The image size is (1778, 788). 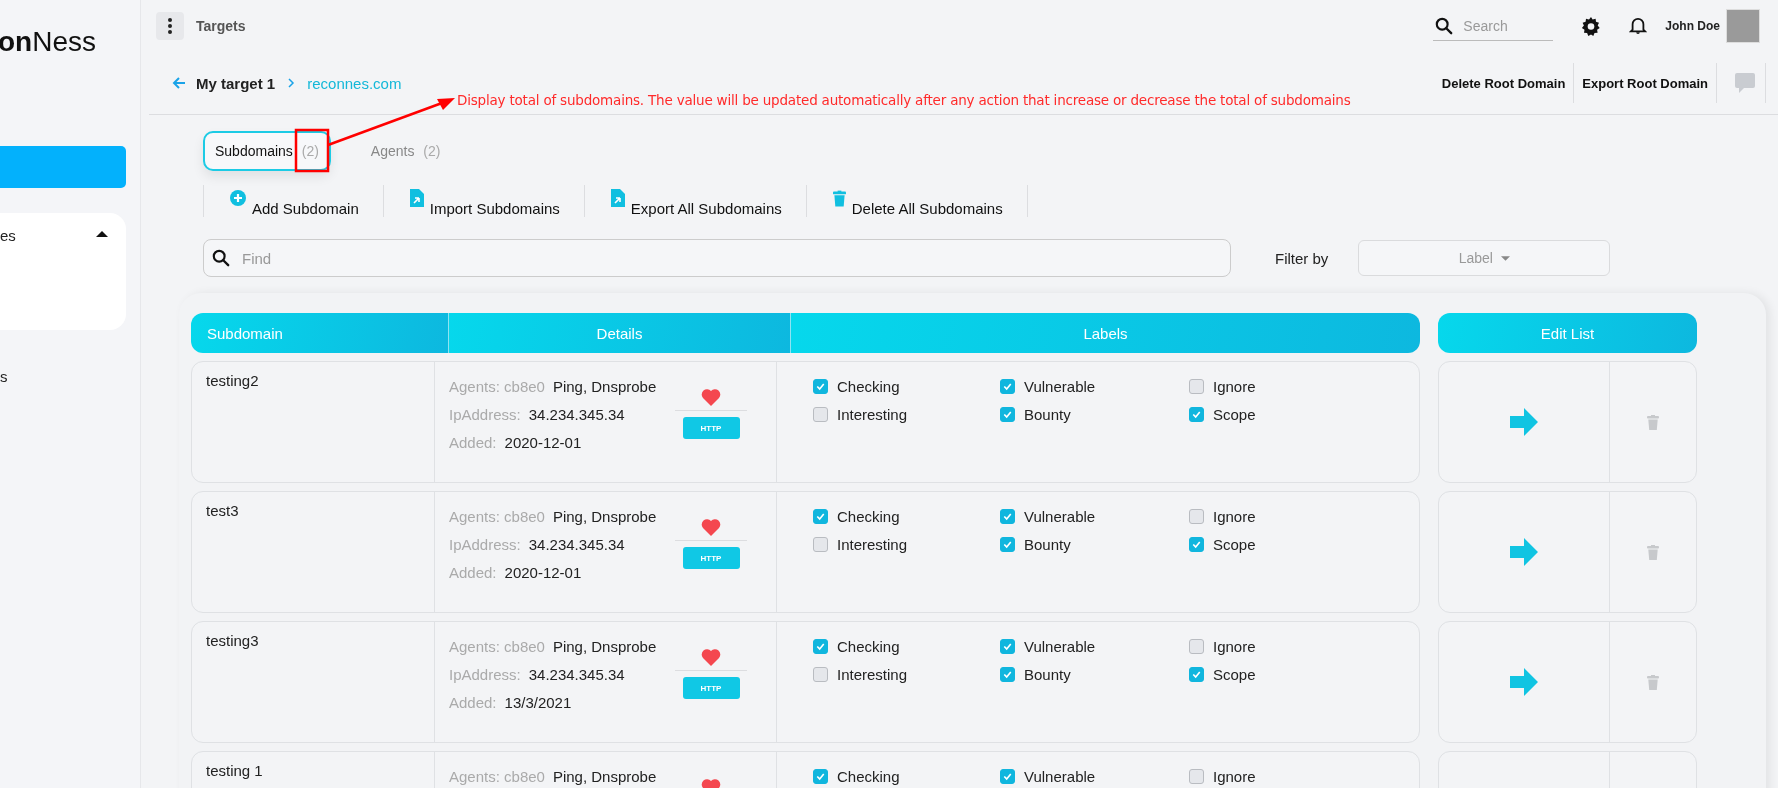 What do you see at coordinates (4, 376) in the screenshot?
I see `nav-item: s` at bounding box center [4, 376].